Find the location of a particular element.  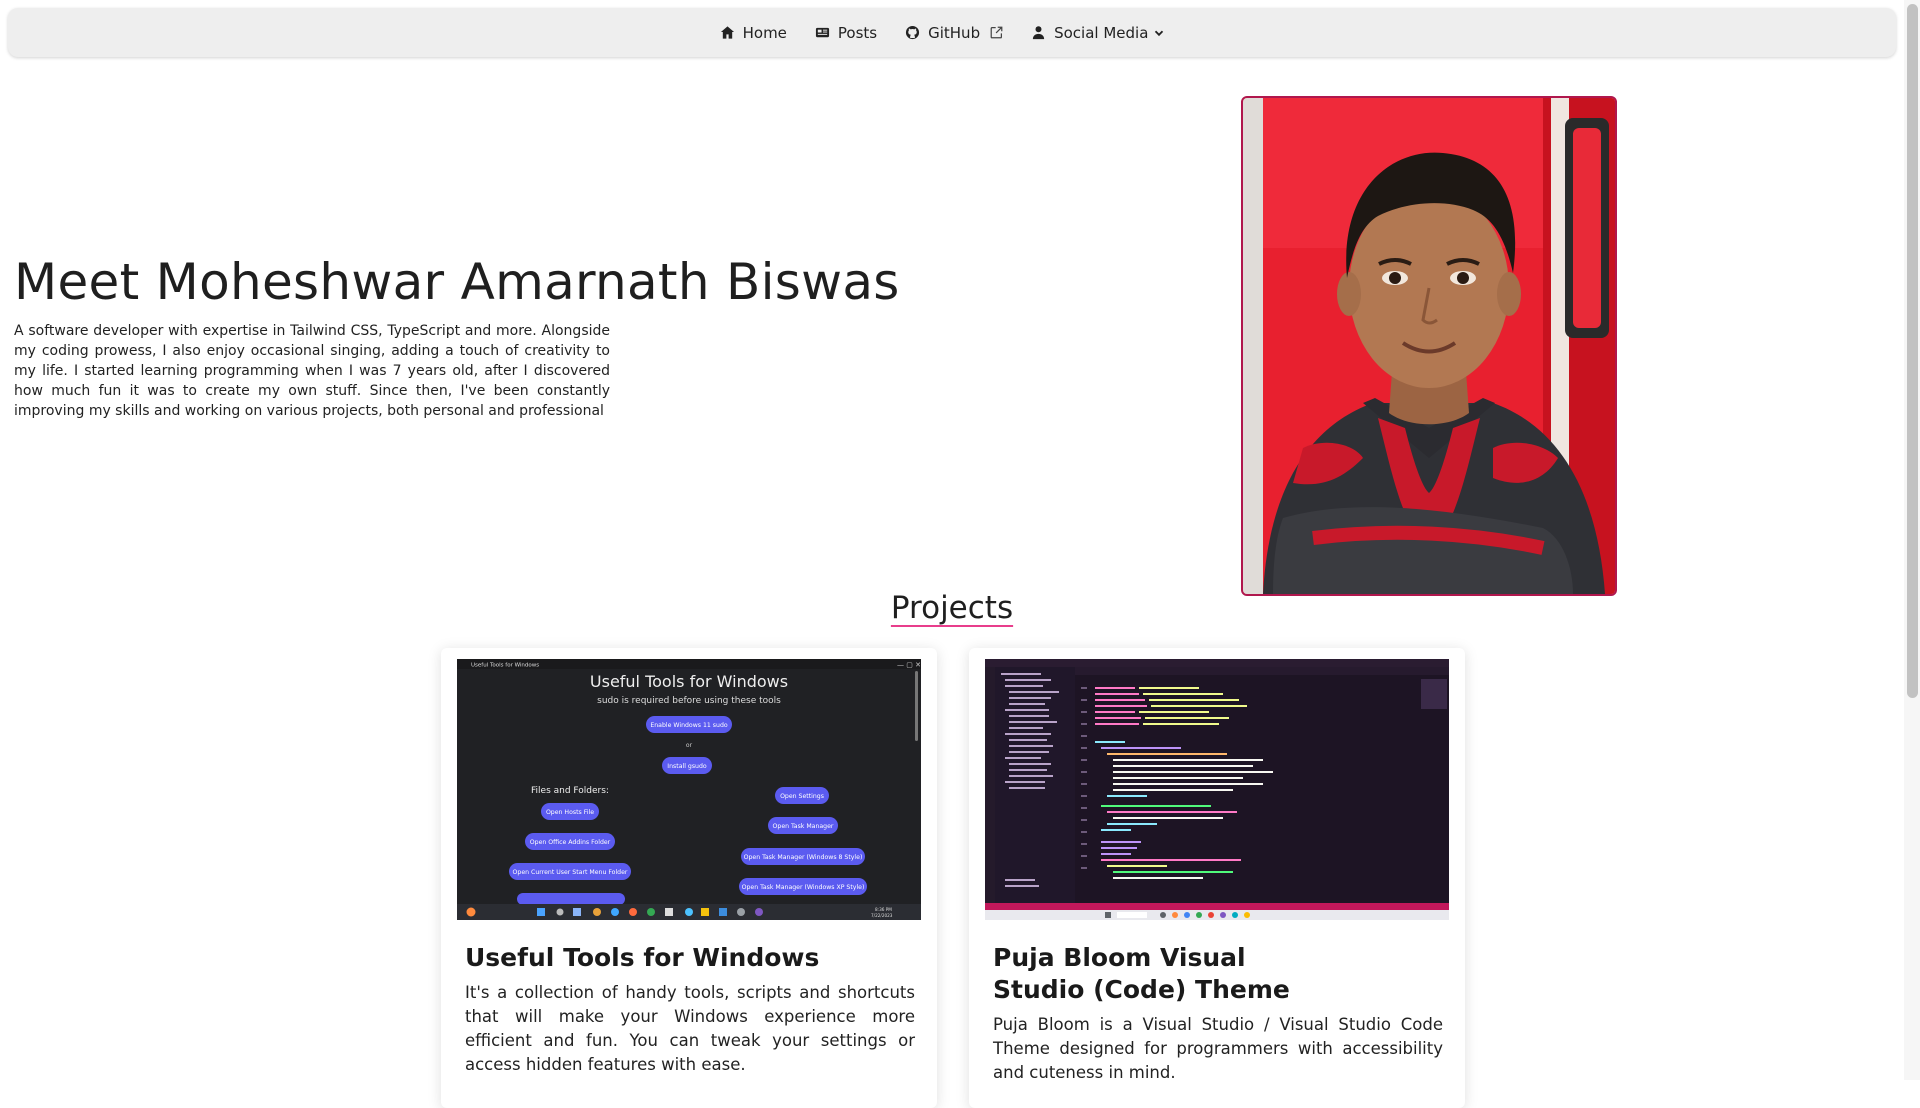

nav-links: Home Posts GitHub Social Media is located at coordinates (942, 33).